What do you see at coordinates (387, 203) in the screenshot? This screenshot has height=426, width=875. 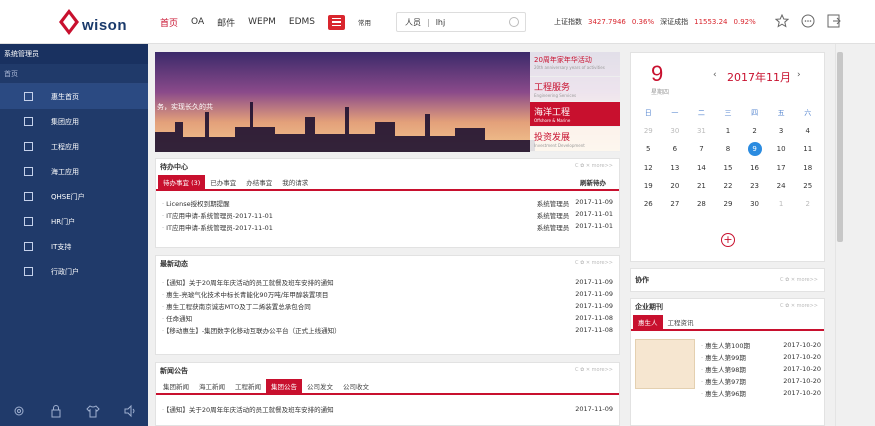 I see `todo-row: · License授权到期提醒 系统管理员 2017-11-09` at bounding box center [387, 203].